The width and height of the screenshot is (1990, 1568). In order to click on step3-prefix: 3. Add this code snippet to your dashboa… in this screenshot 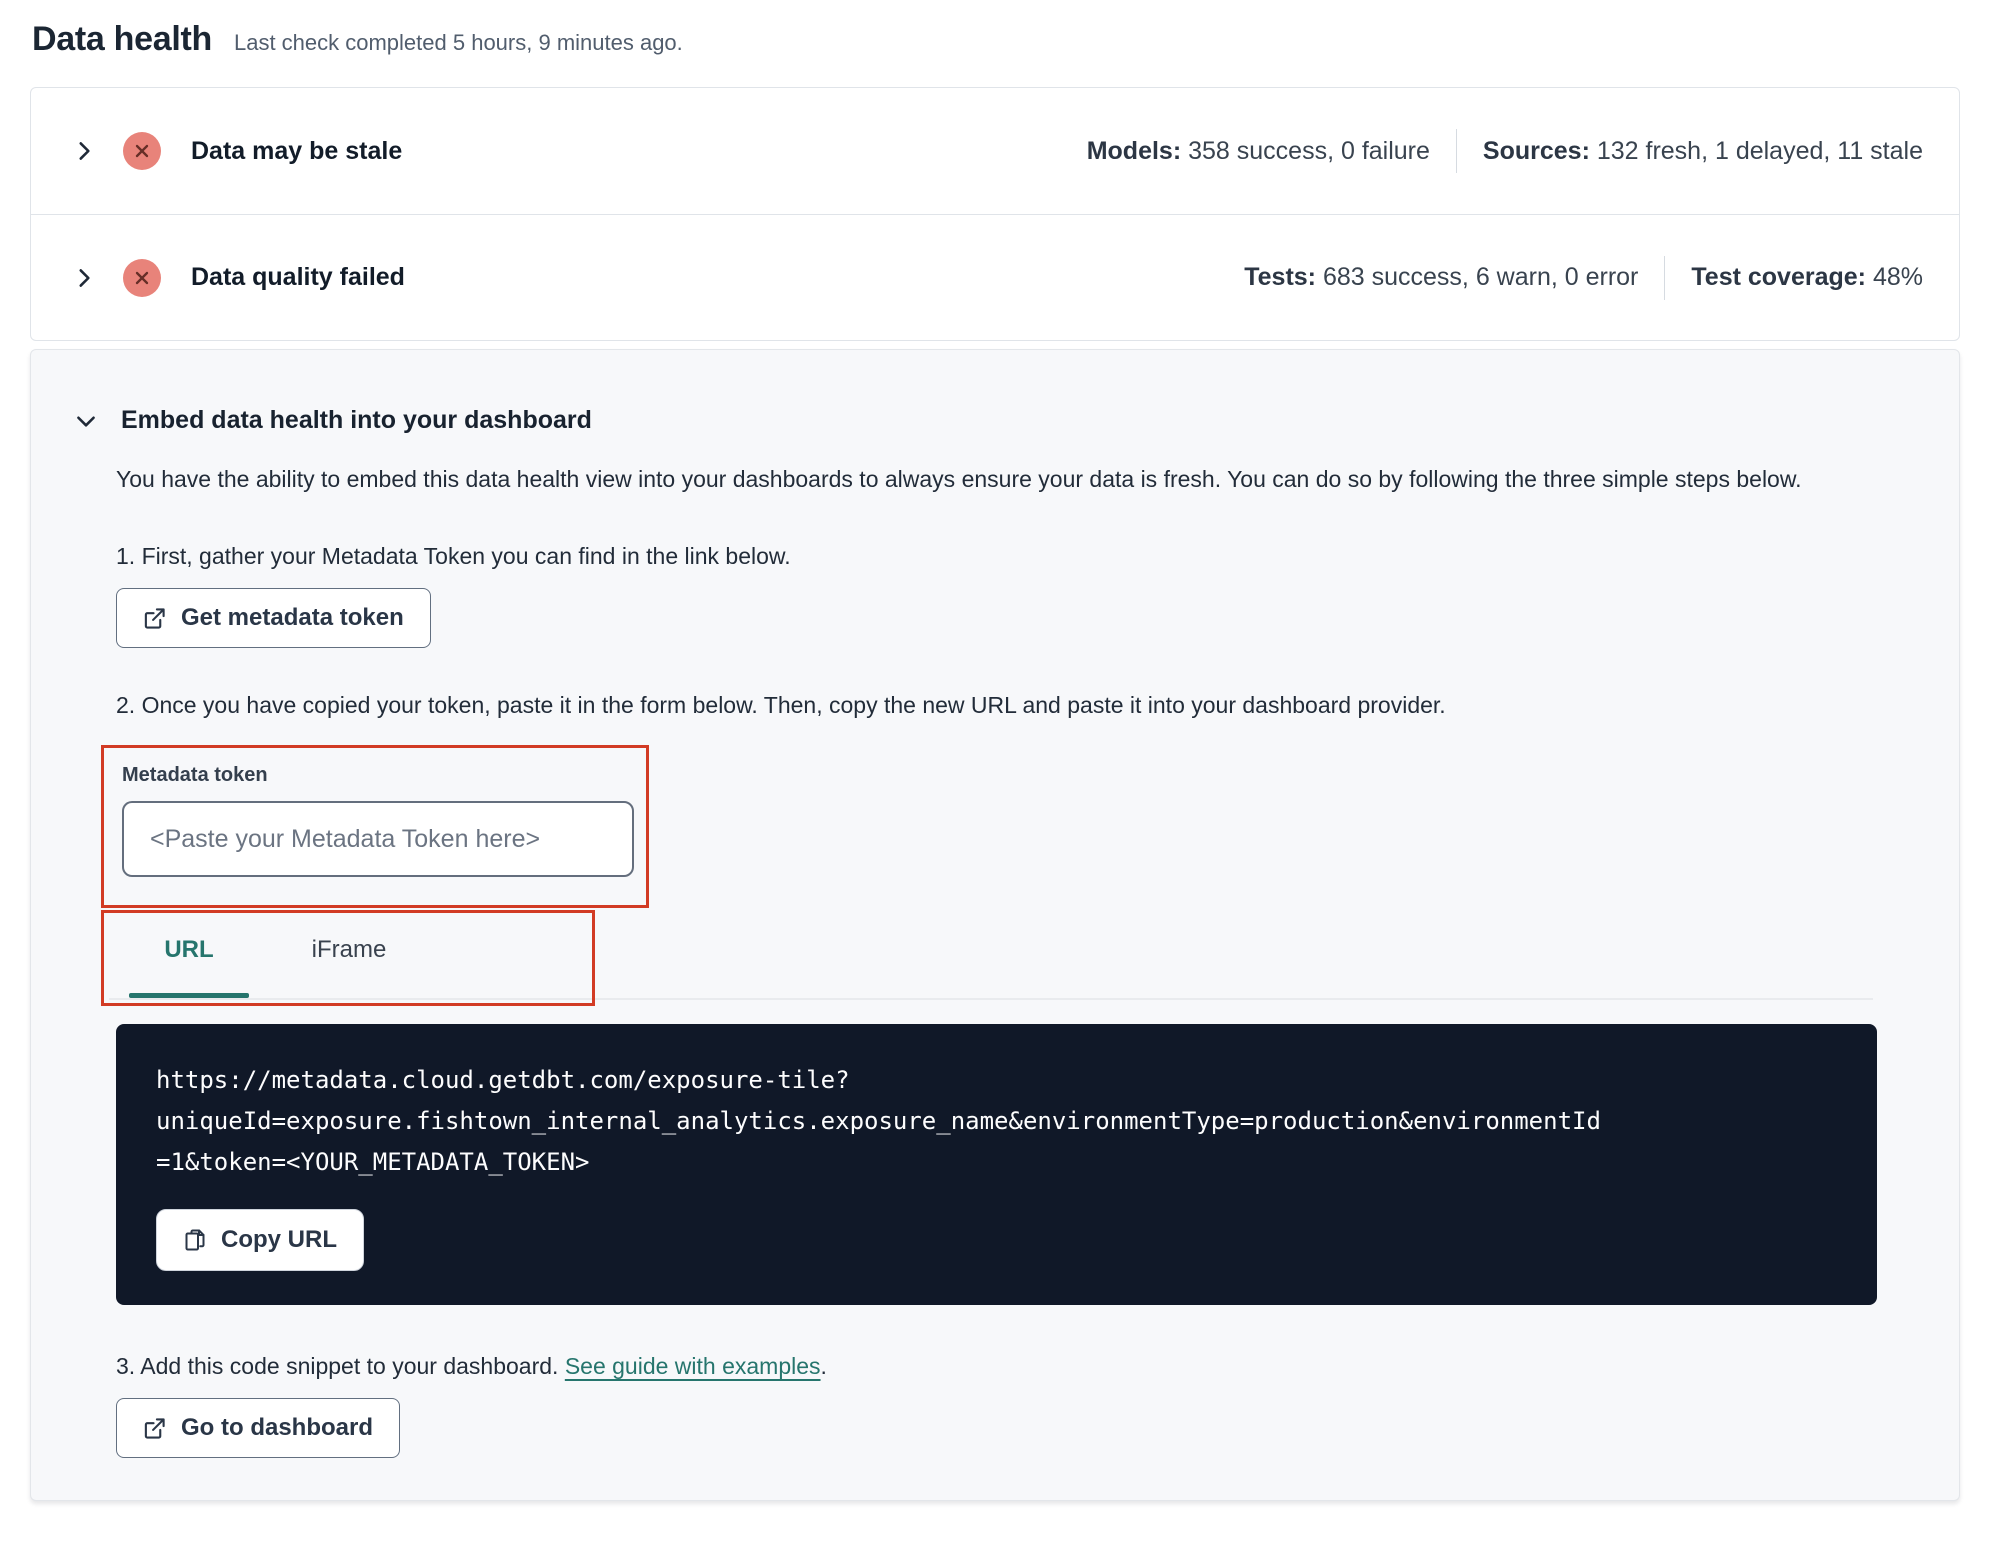, I will do `click(340, 1366)`.